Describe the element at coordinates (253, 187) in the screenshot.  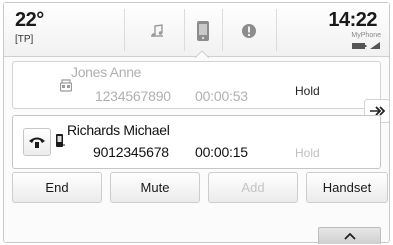
I see `add-call-button: Add` at that location.